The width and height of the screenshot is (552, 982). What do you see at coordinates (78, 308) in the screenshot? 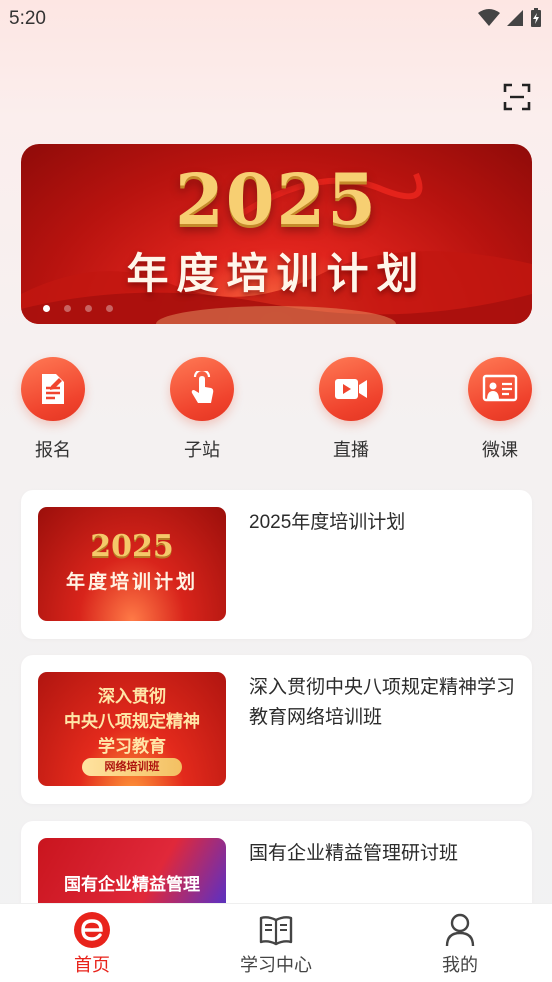
I see `carousel-dots` at bounding box center [78, 308].